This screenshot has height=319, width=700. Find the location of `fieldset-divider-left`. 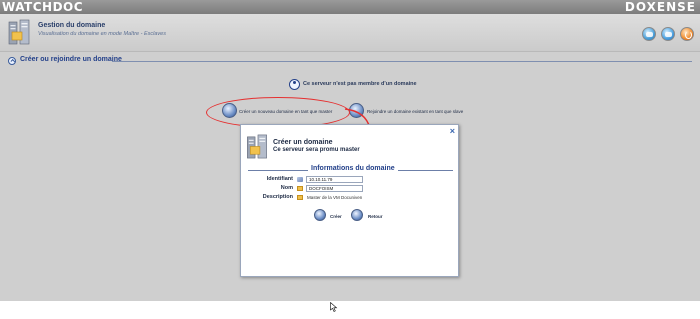

fieldset-divider-left is located at coordinates (278, 170).